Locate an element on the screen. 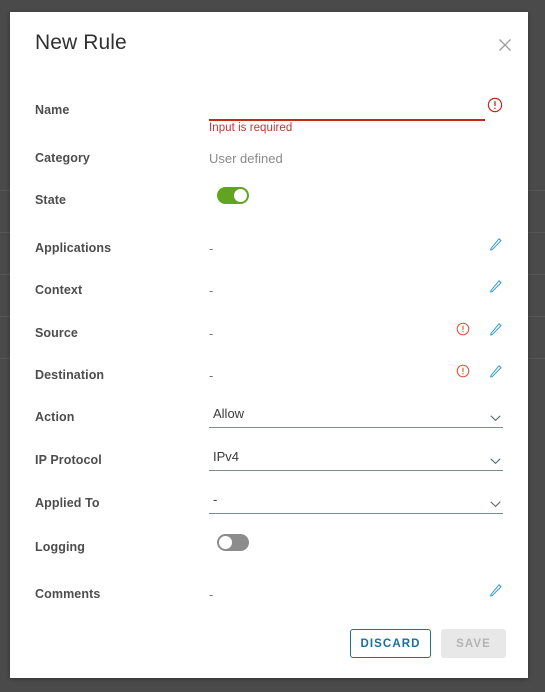  field-value-source: - is located at coordinates (211, 333).